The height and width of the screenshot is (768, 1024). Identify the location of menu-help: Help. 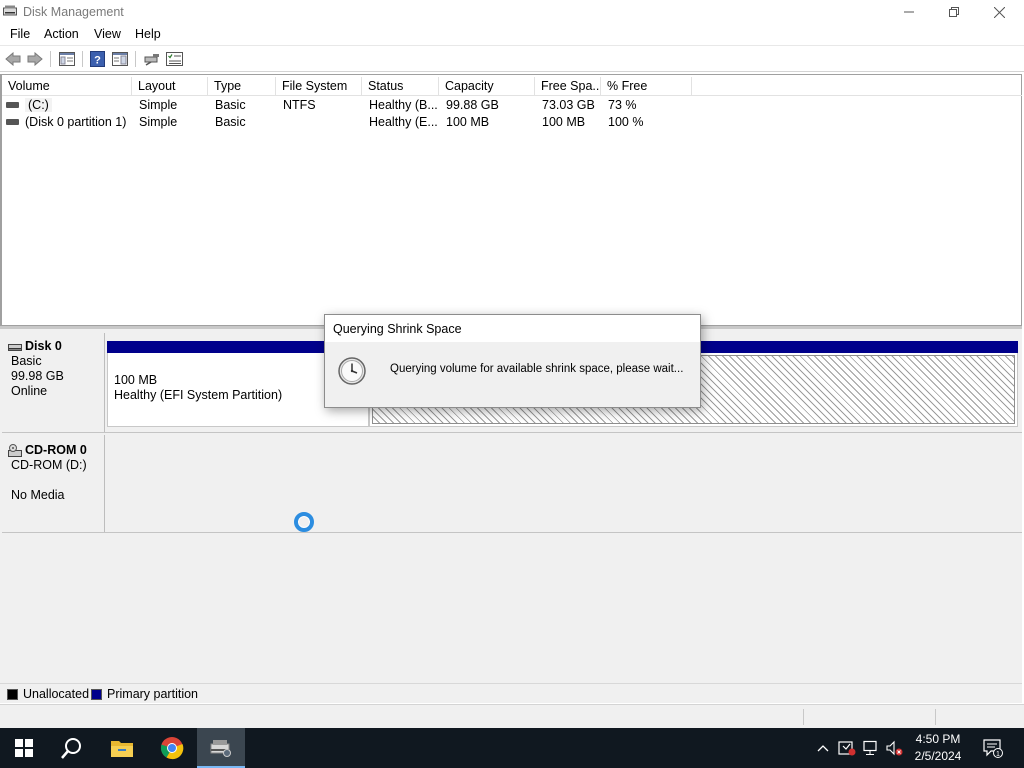
(148, 34).